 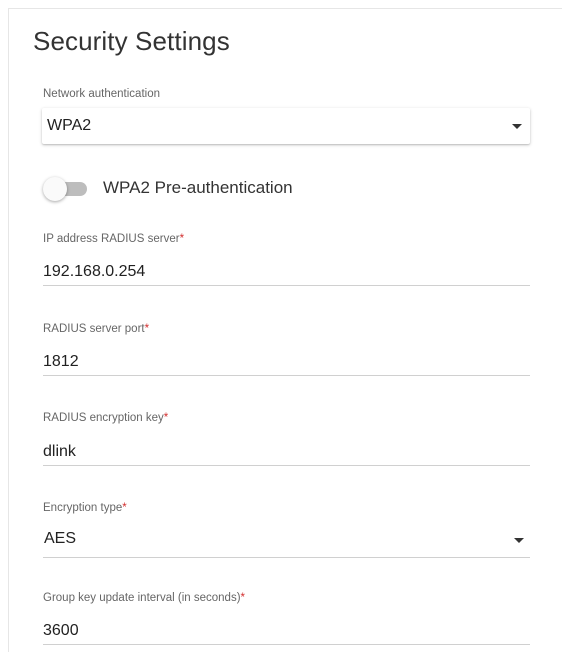 I want to click on group-key-interval-label: Group key update interval (in seconds)*, so click(x=144, y=598).